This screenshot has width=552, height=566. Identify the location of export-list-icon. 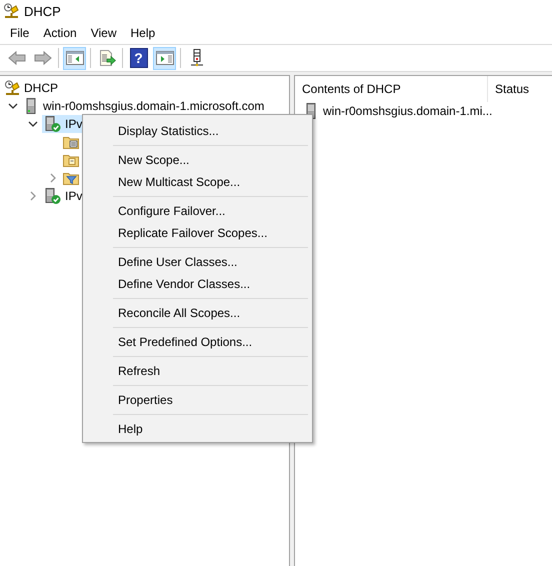
(107, 58).